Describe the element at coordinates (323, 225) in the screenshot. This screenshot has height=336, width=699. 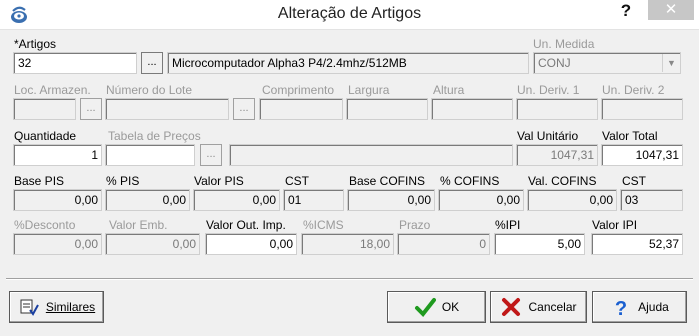
I see `icms-label: %ICMS` at that location.